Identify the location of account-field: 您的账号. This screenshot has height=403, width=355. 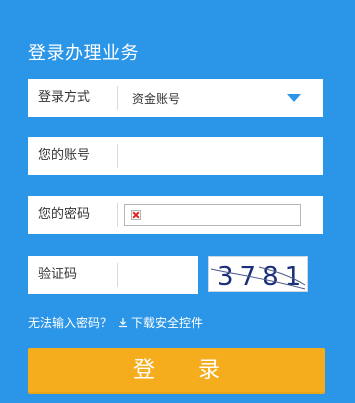
(175, 156).